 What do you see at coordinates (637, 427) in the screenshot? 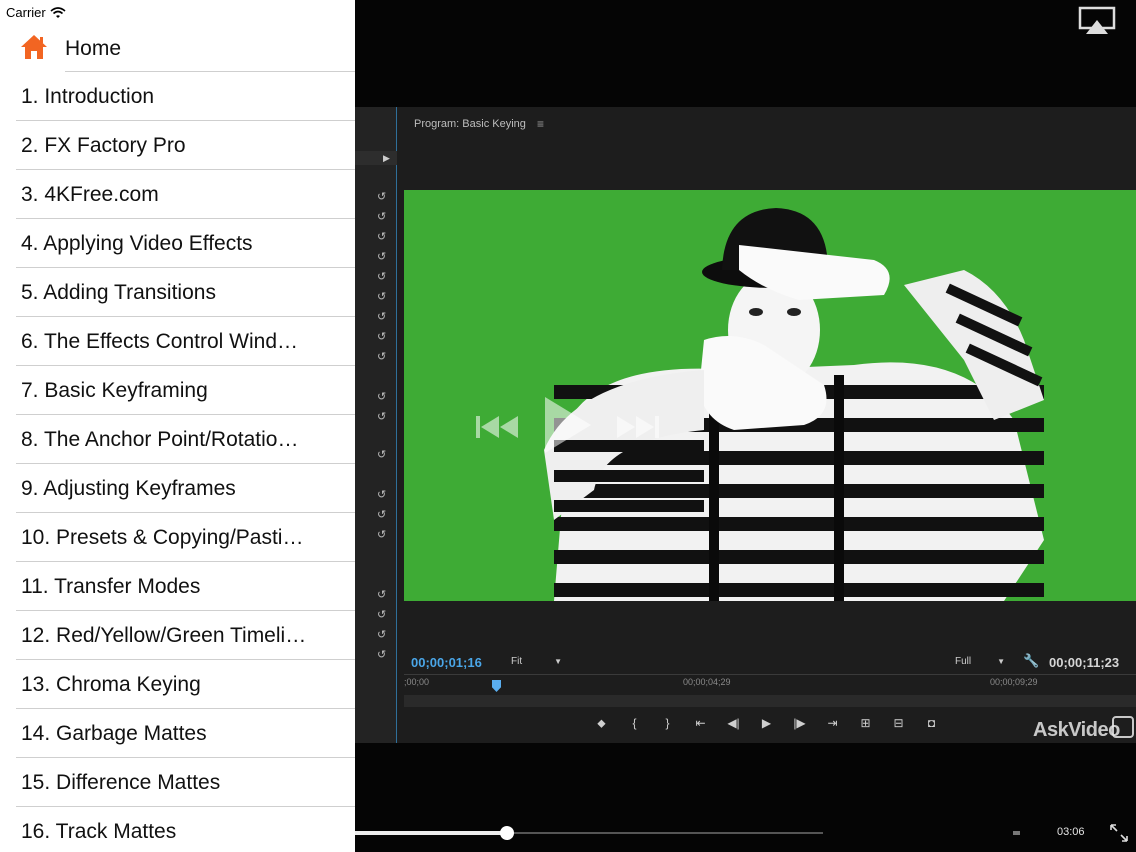
I see `fast-forward-button` at bounding box center [637, 427].